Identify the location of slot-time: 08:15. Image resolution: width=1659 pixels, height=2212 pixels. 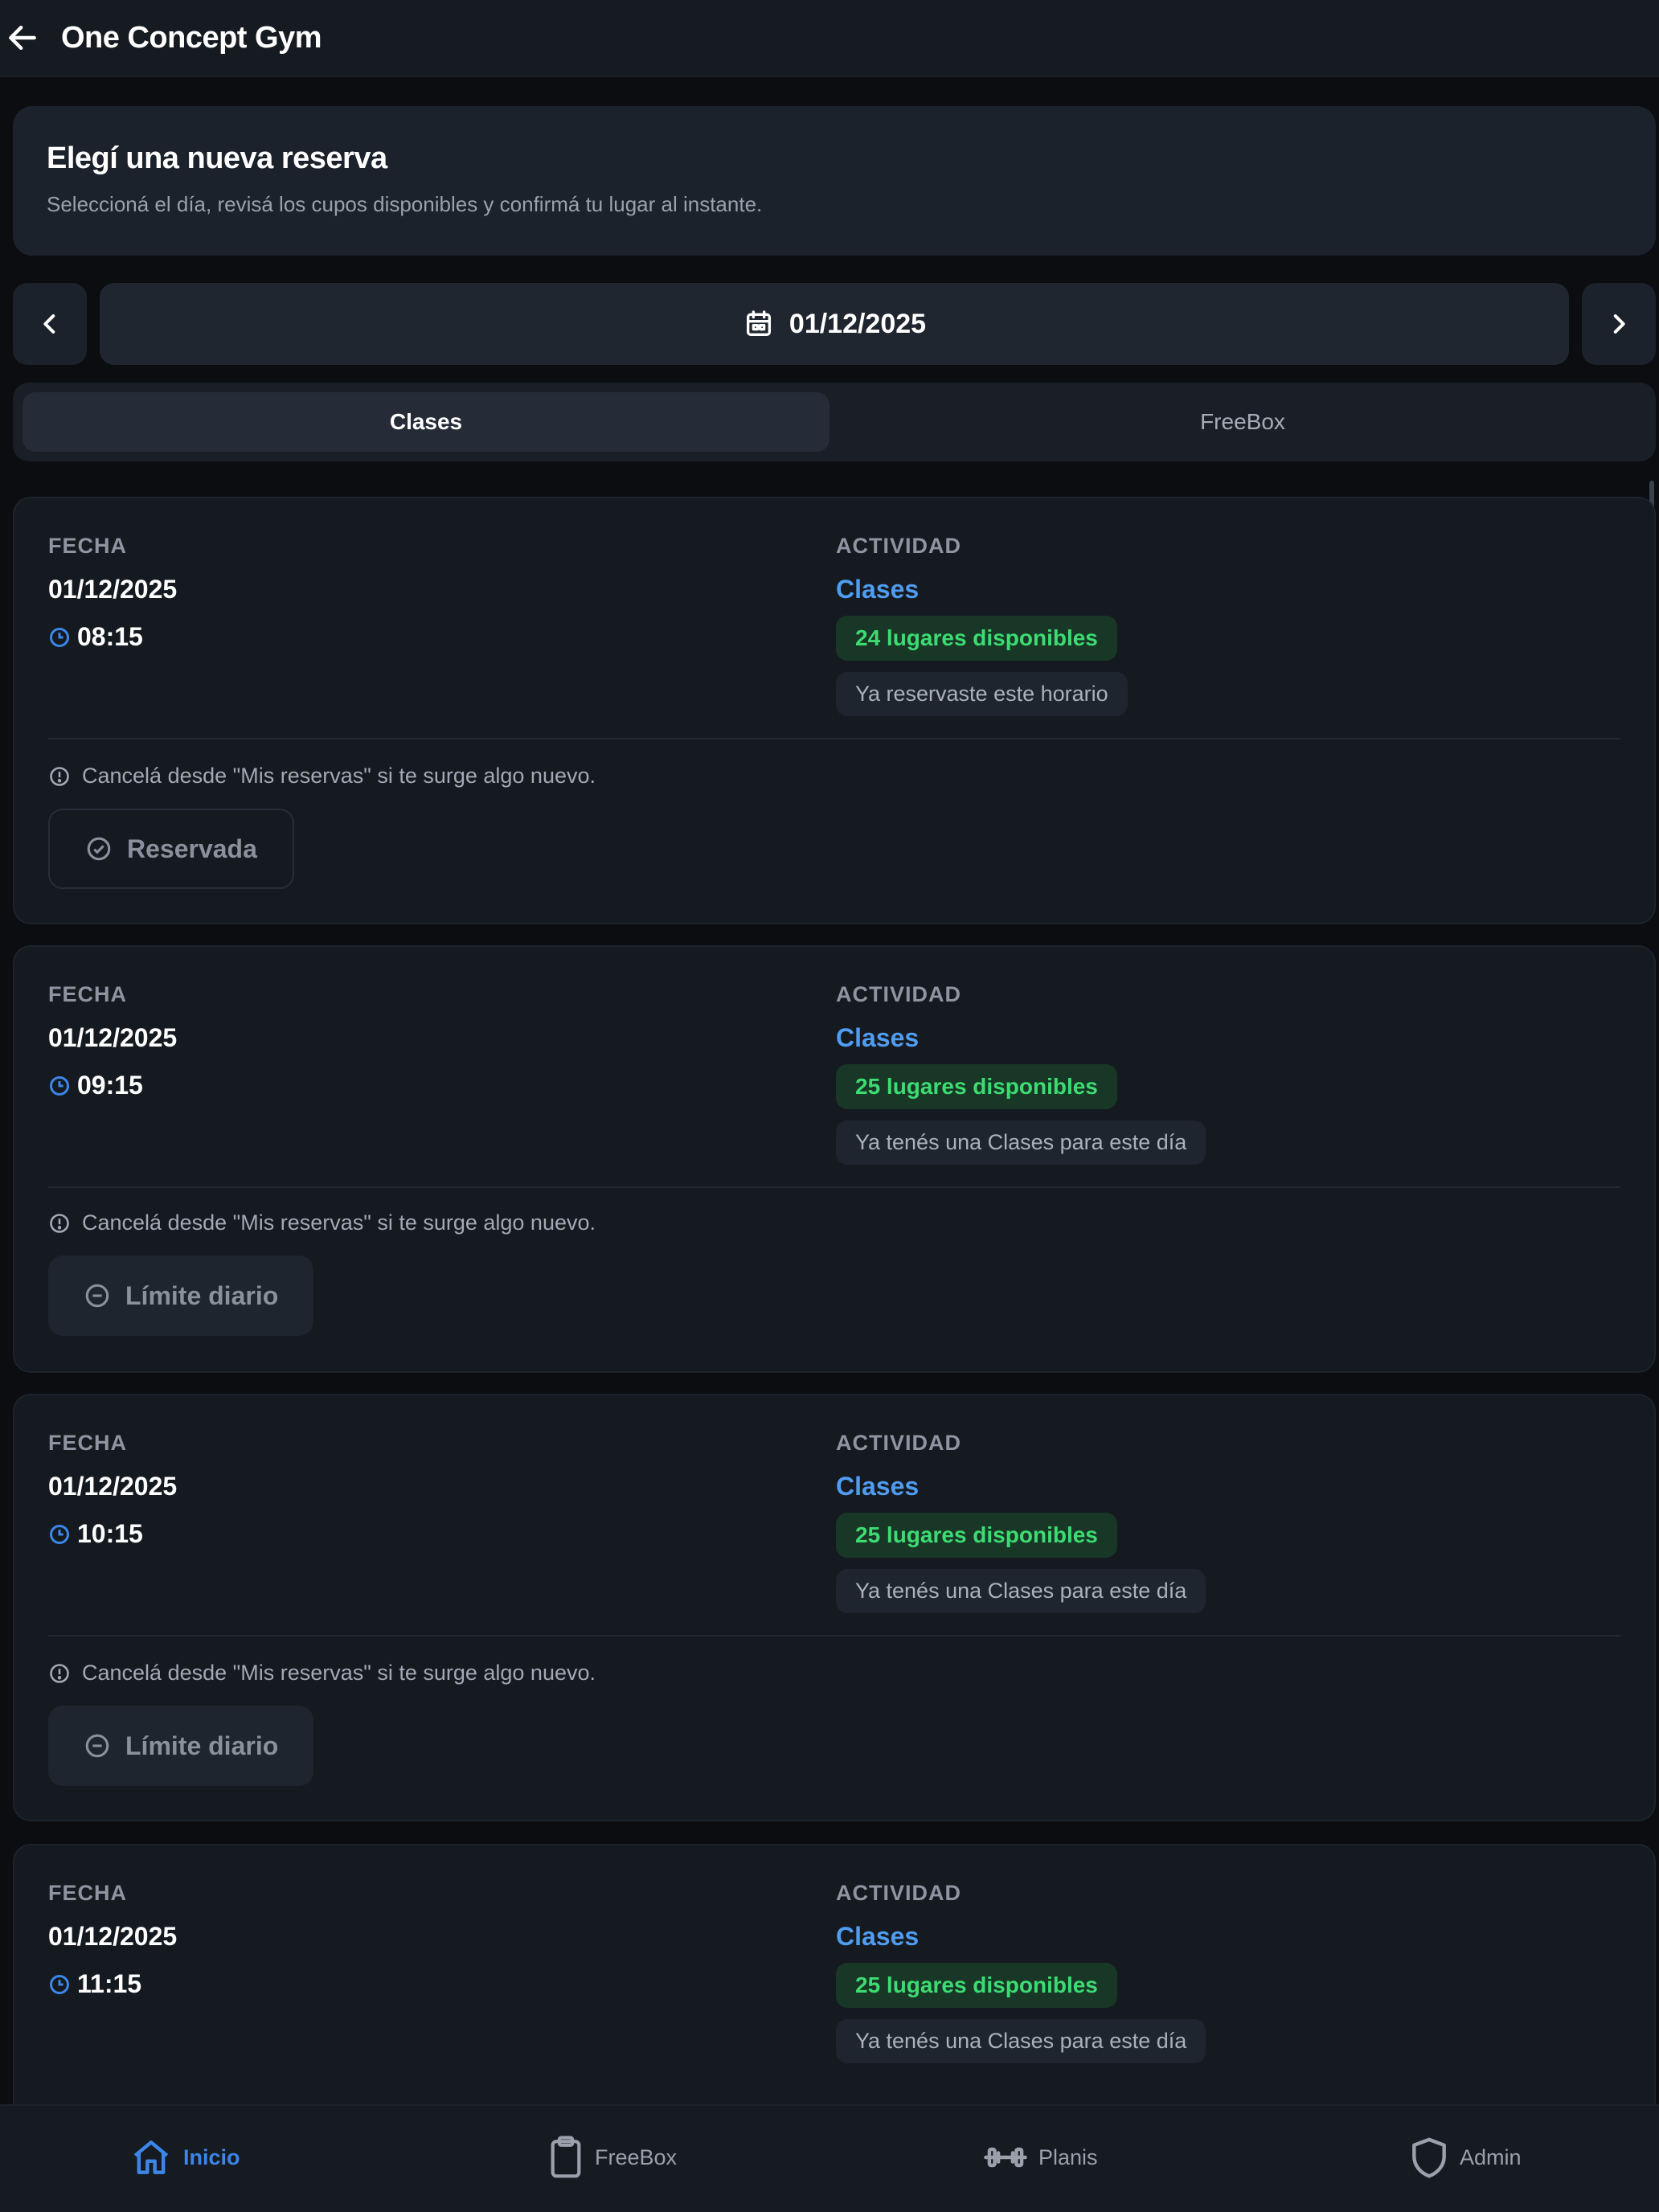
(110, 636).